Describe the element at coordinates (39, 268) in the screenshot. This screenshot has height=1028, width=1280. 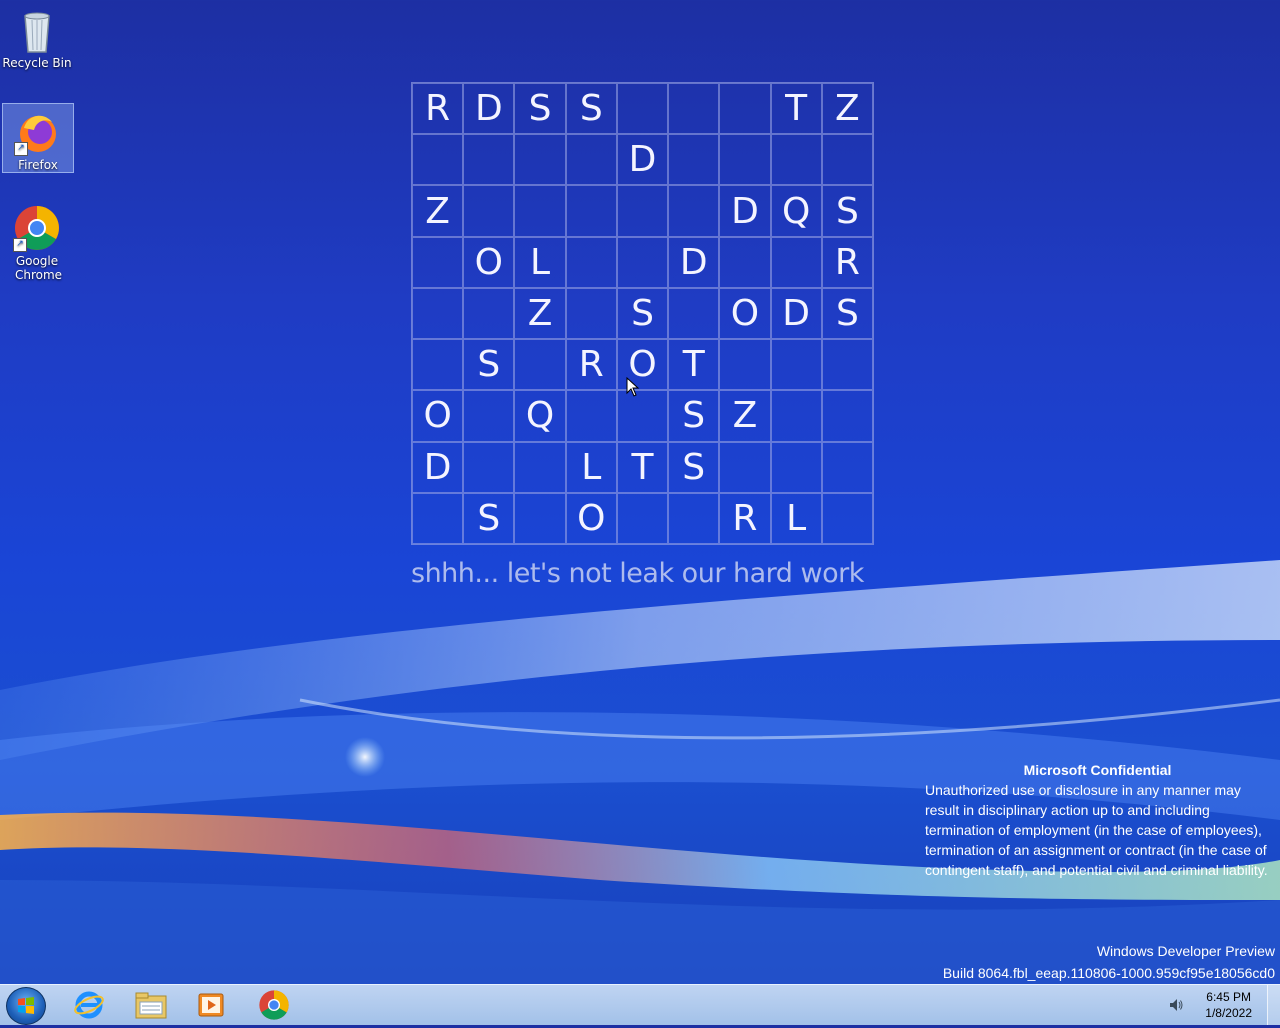
I see `chrome-label: Google Chrome` at that location.